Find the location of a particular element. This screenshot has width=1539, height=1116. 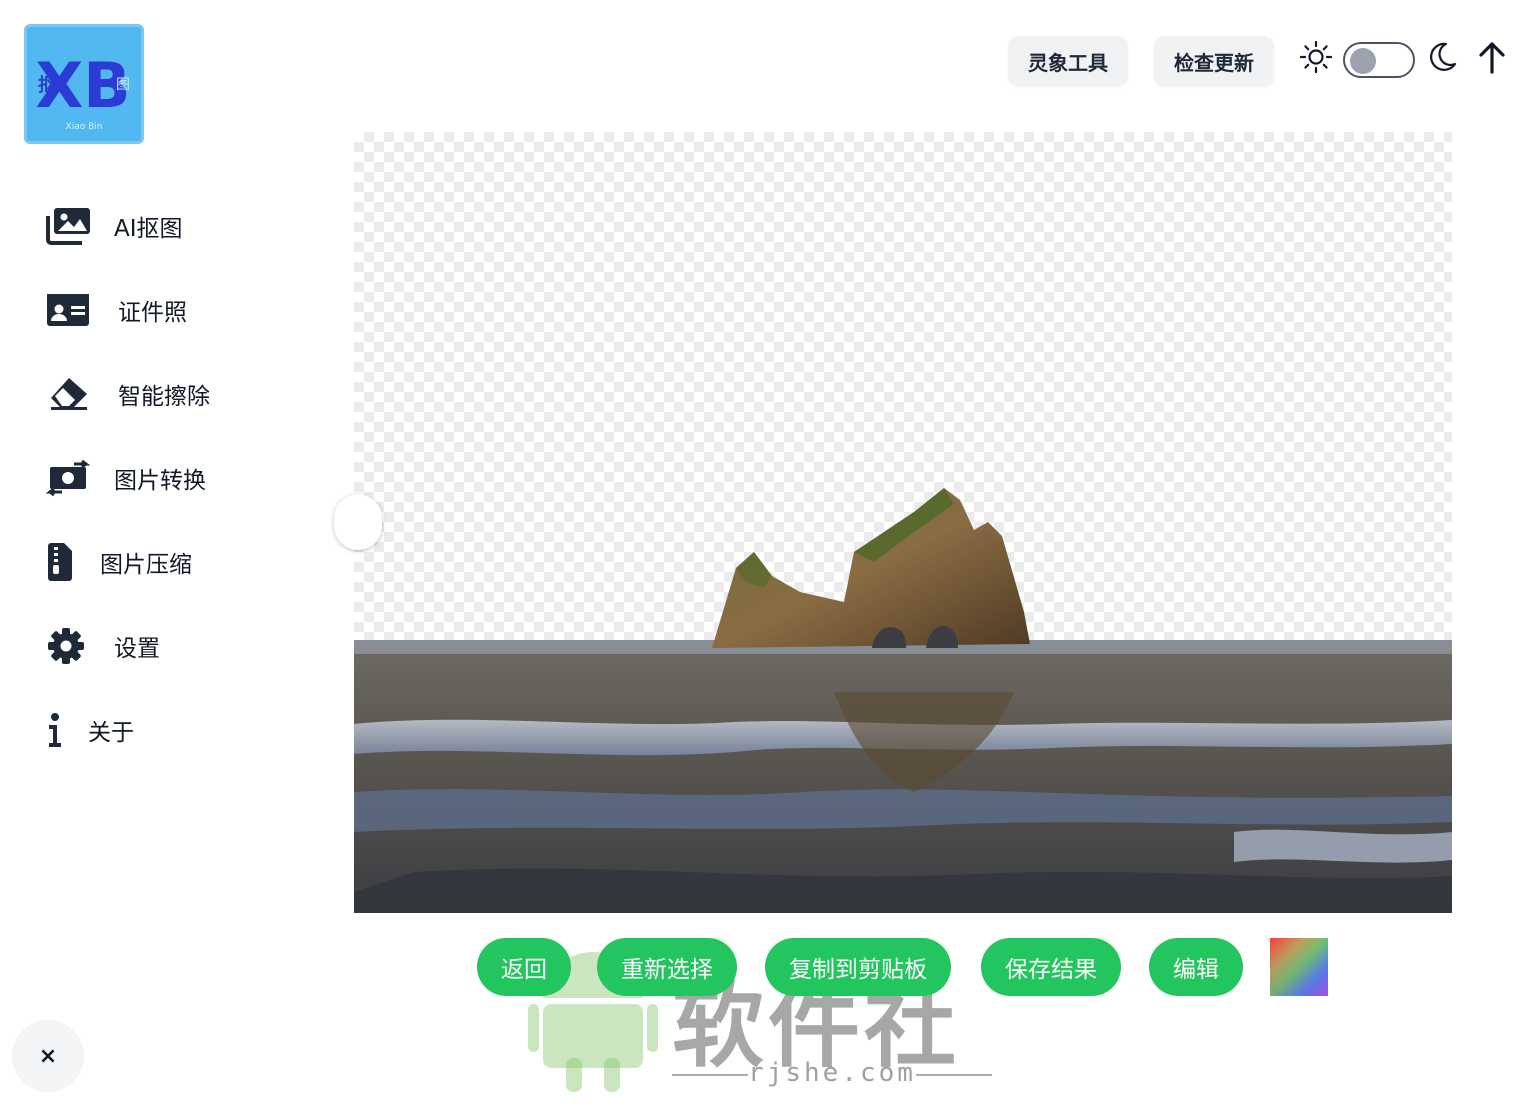

sidebar-item-settings: 设置 is located at coordinates (100, 646).